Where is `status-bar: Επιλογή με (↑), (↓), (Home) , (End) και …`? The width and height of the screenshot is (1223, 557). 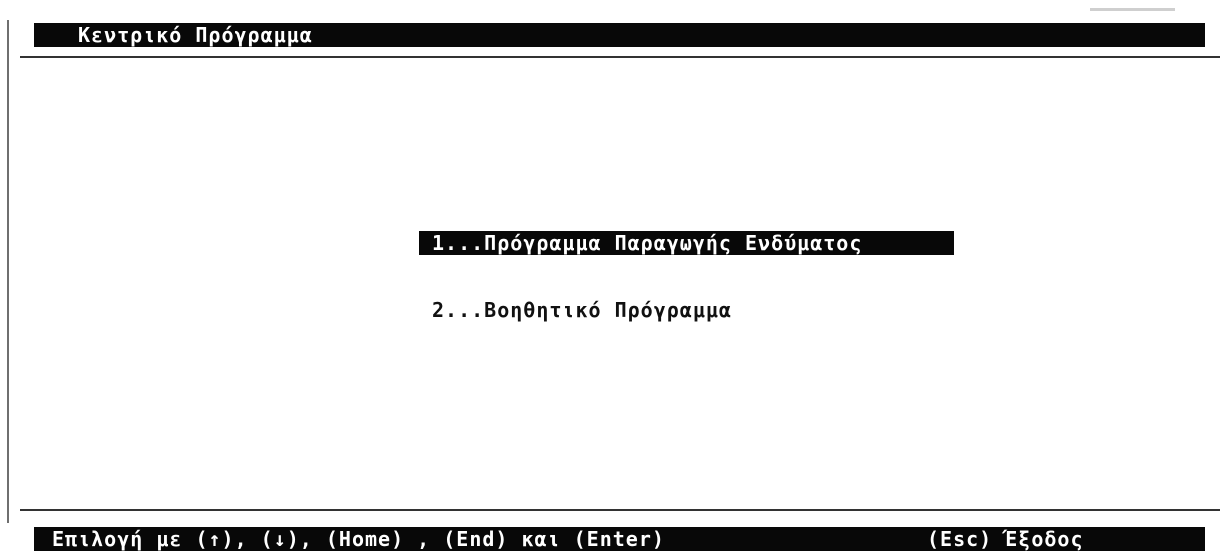 status-bar: Επιλογή με (↑), (↓), (Home) , (End) και … is located at coordinates (619, 539).